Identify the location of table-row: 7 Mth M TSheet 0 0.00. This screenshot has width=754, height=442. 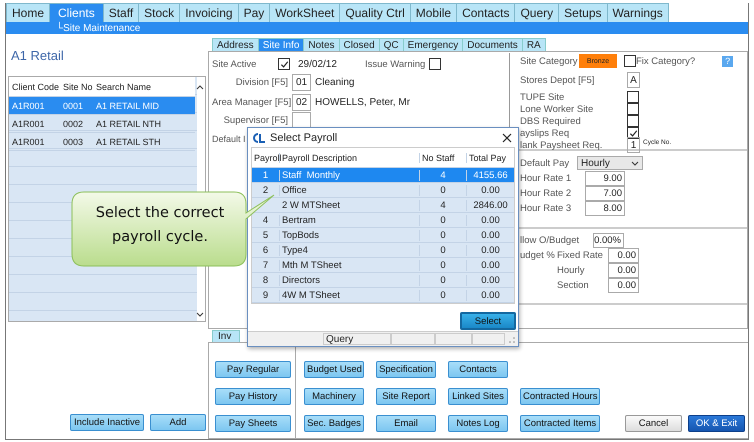
(383, 265).